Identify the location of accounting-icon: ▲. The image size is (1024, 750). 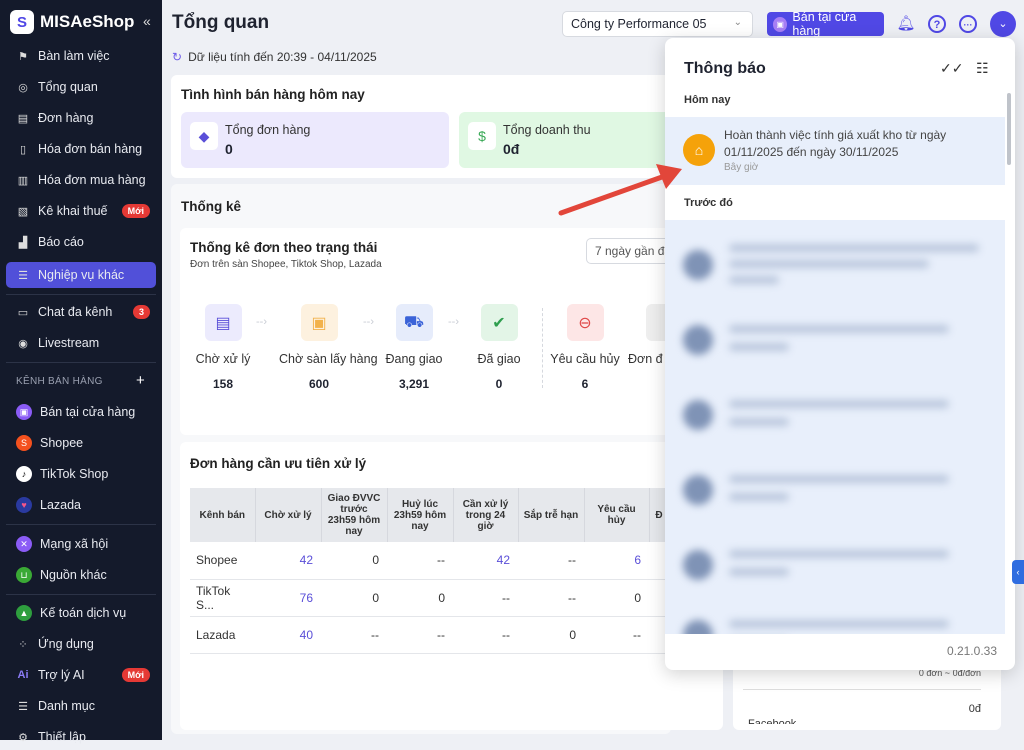
(24, 613).